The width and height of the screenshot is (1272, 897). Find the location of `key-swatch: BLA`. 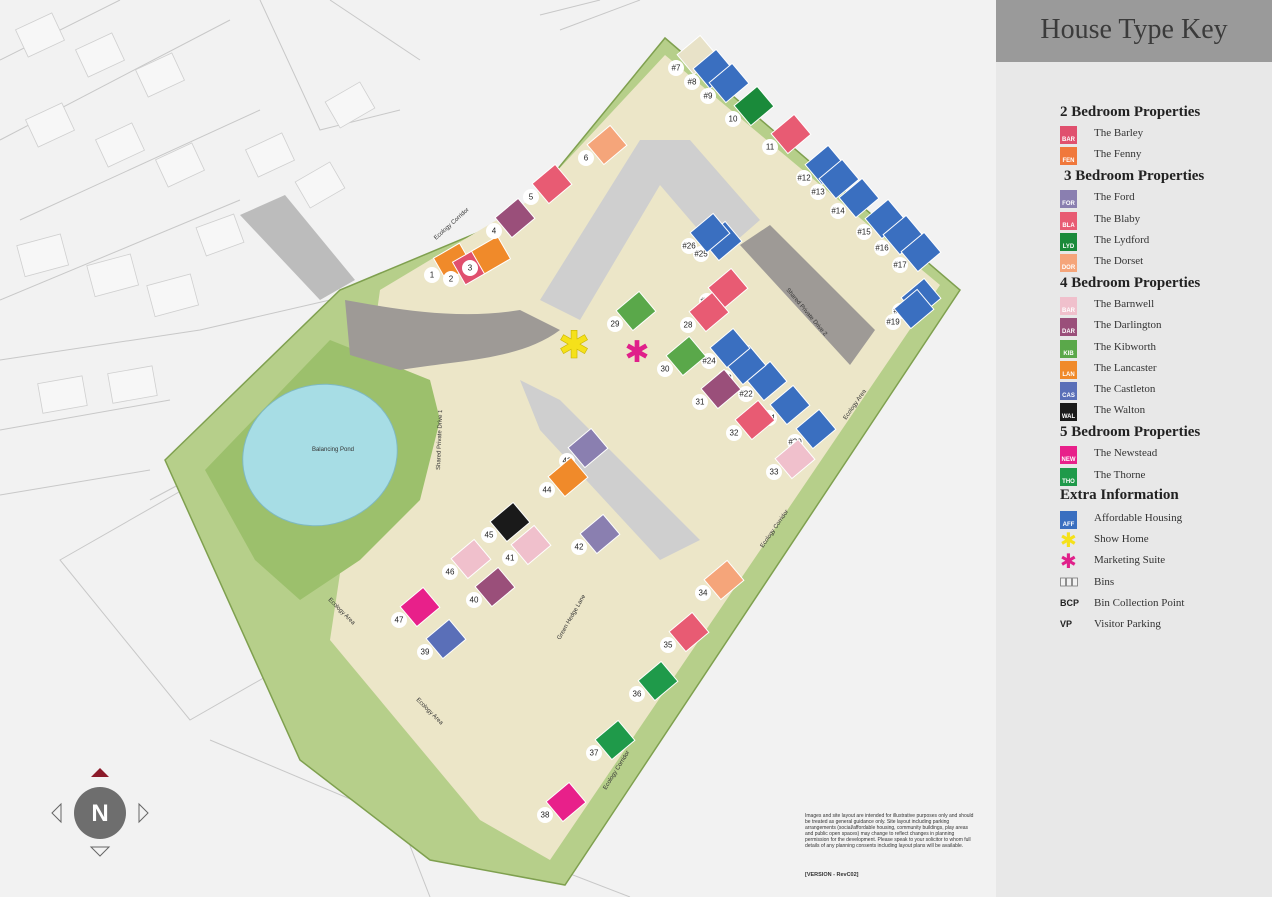

key-swatch: BLA is located at coordinates (1068, 220).